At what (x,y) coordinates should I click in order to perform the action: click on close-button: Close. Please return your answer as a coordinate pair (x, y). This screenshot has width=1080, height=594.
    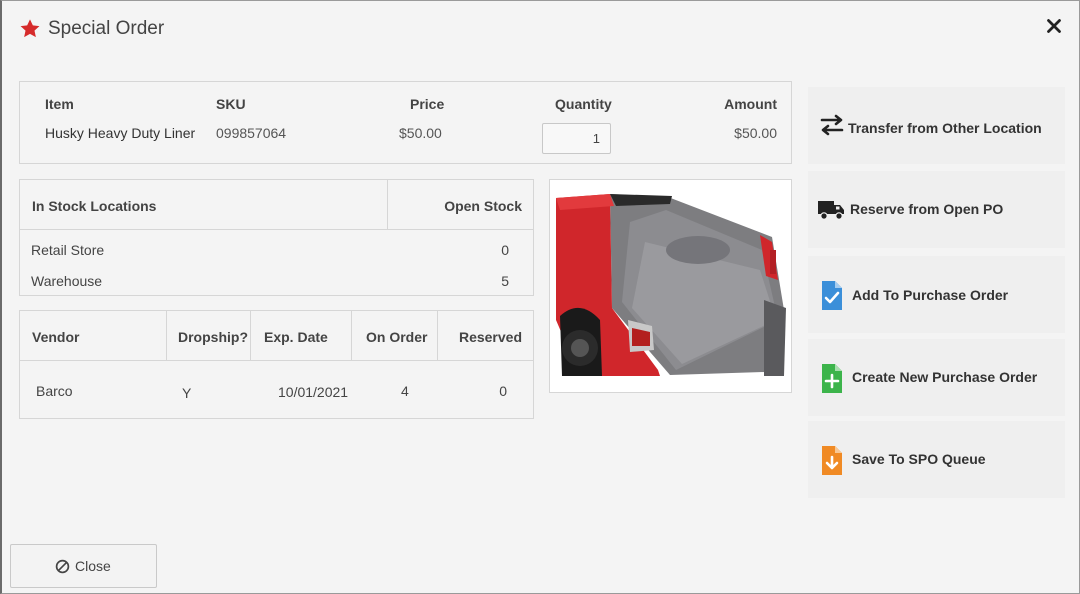
    Looking at the image, I should click on (83, 566).